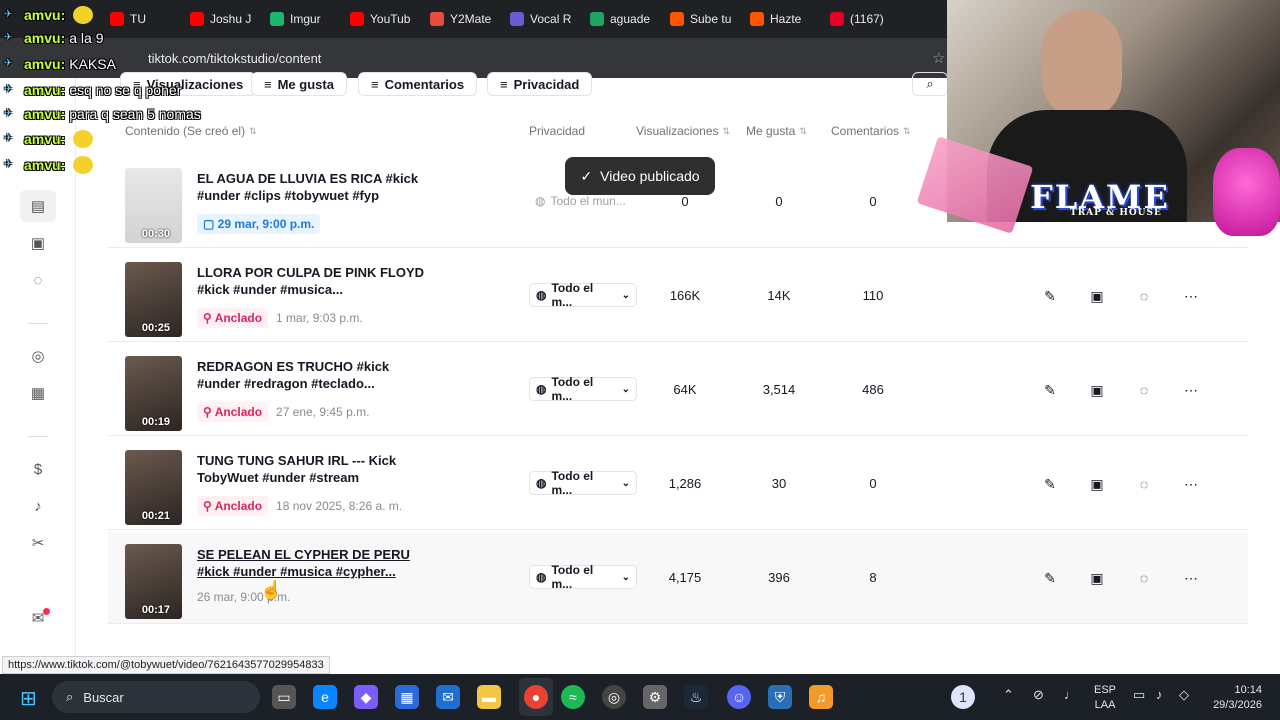 Image resolution: width=1280 pixels, height=720 pixels. What do you see at coordinates (625, 577) in the screenshot?
I see `chevron-down-icon: ⌄` at bounding box center [625, 577].